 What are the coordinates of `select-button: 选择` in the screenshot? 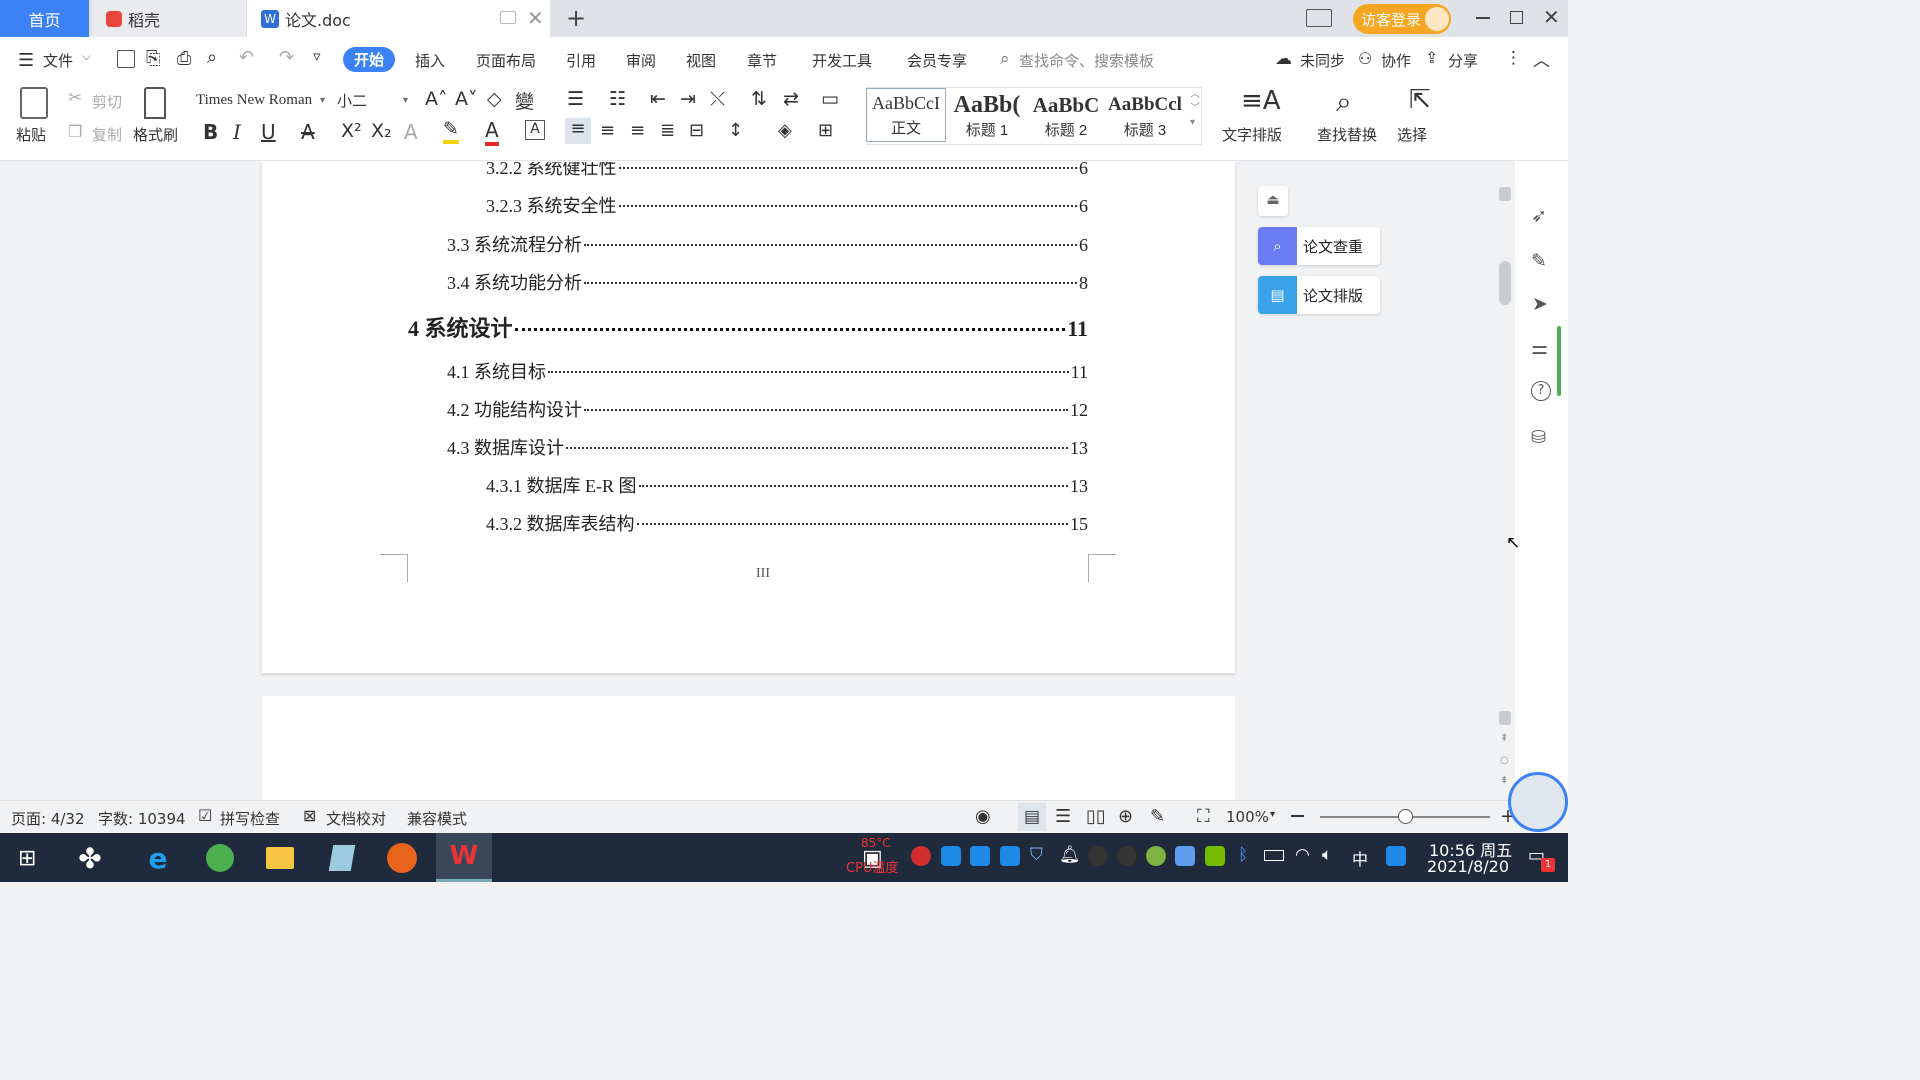 It's located at (1412, 134).